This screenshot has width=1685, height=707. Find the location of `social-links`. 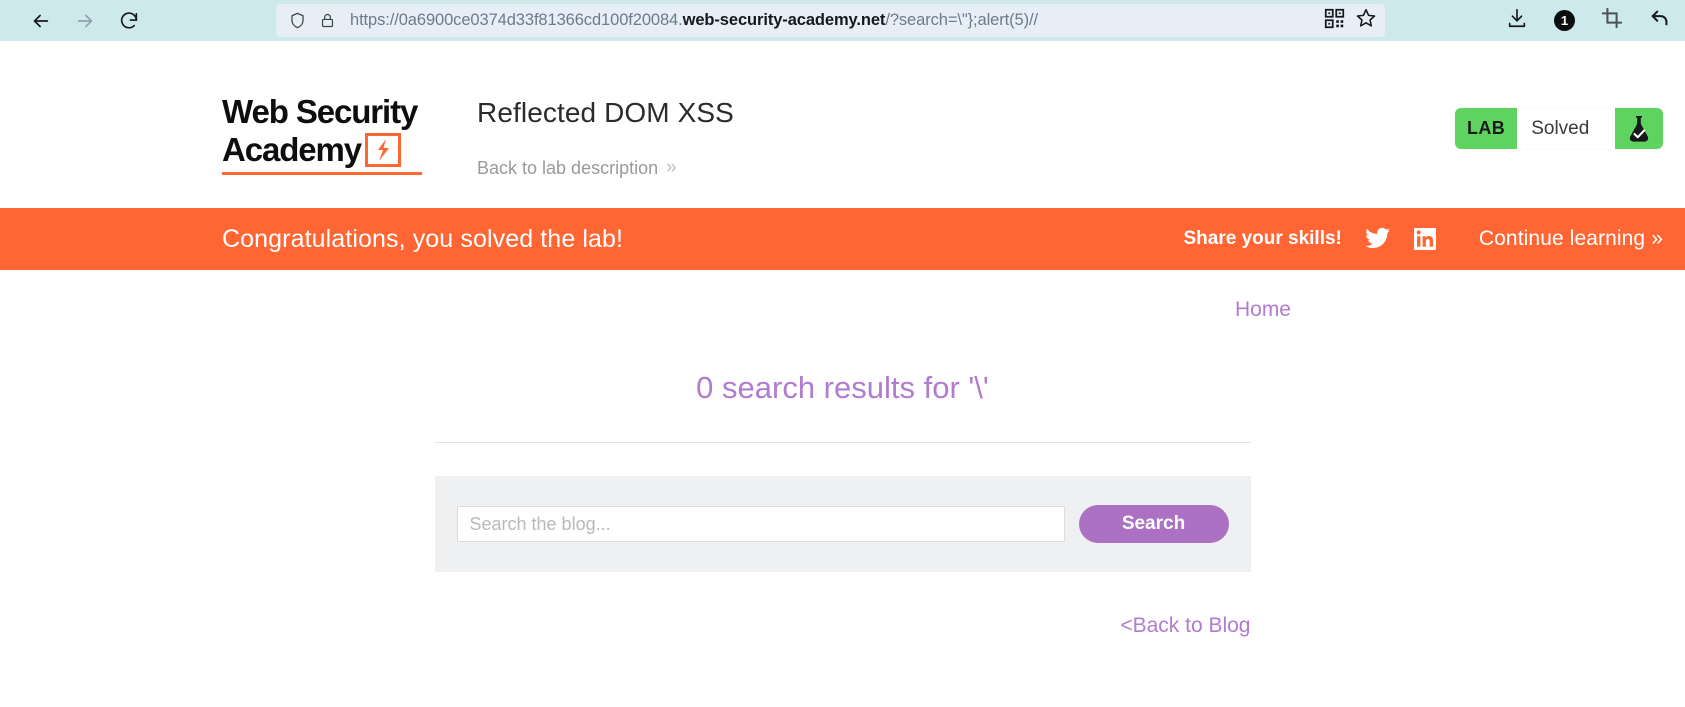

social-links is located at coordinates (1400, 239).